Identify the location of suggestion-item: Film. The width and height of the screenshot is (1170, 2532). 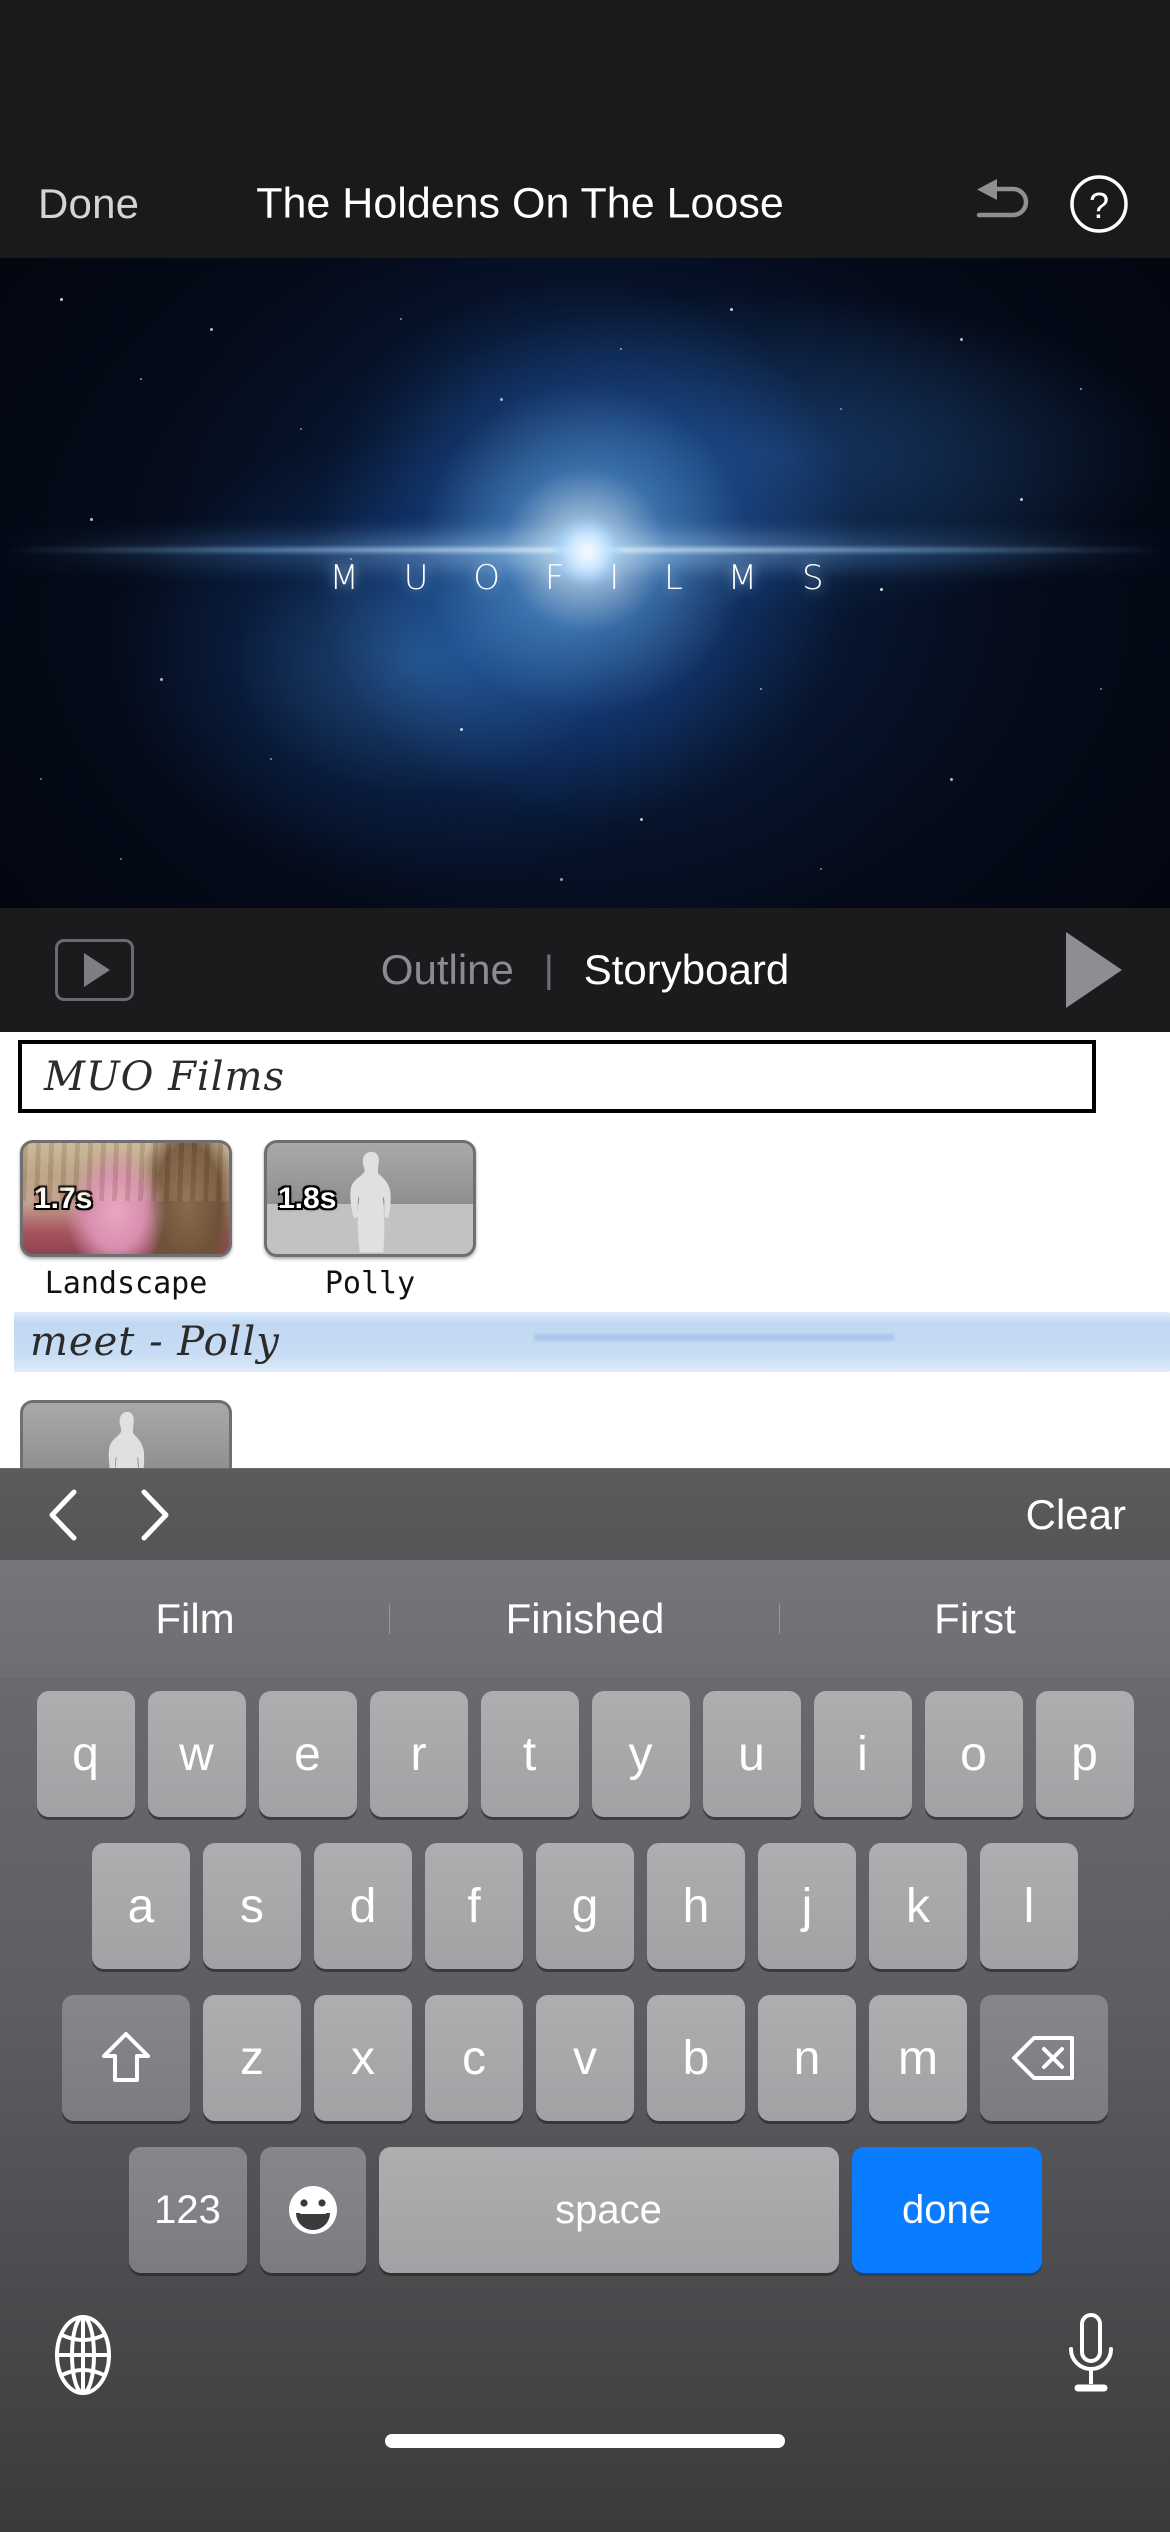
(195, 1619).